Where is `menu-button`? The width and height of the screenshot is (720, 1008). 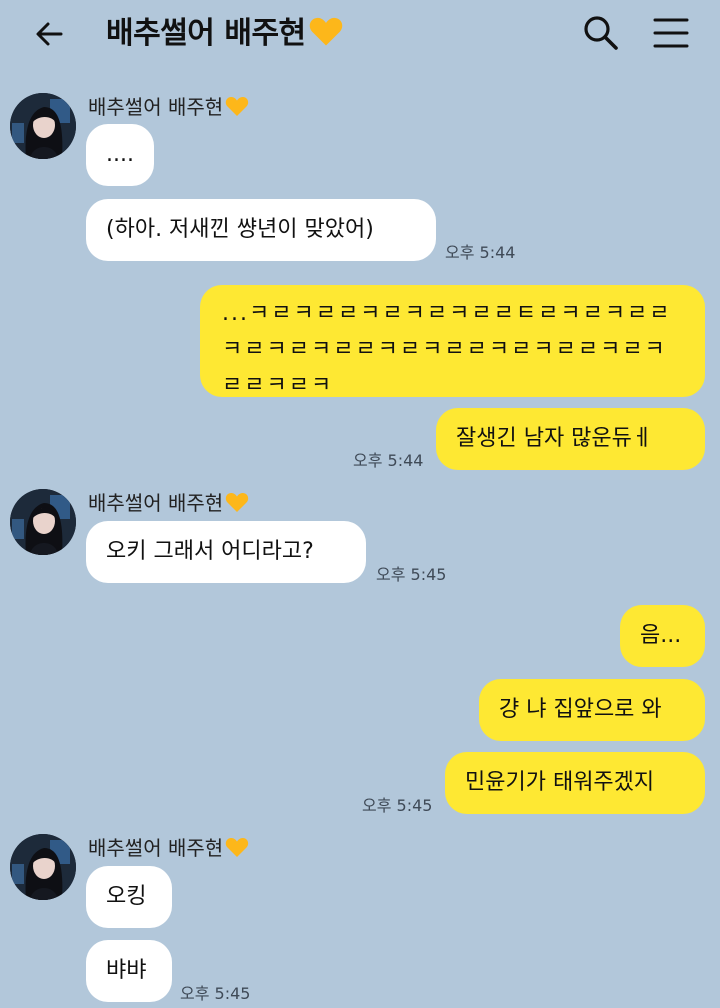 menu-button is located at coordinates (671, 33).